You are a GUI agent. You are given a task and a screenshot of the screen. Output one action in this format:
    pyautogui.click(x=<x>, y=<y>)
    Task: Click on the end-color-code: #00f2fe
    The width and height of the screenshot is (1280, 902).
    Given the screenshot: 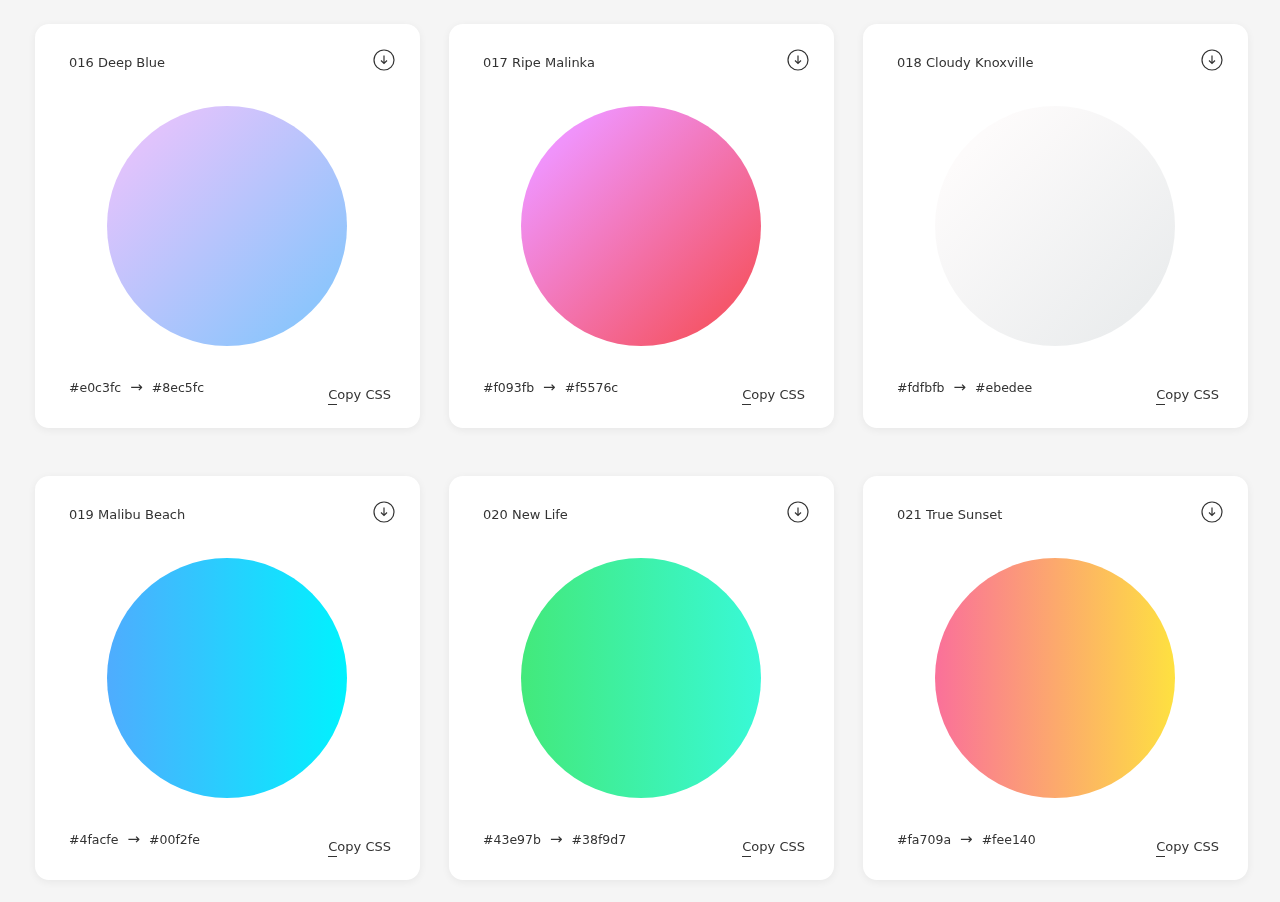 What is the action you would take?
    pyautogui.click(x=174, y=839)
    